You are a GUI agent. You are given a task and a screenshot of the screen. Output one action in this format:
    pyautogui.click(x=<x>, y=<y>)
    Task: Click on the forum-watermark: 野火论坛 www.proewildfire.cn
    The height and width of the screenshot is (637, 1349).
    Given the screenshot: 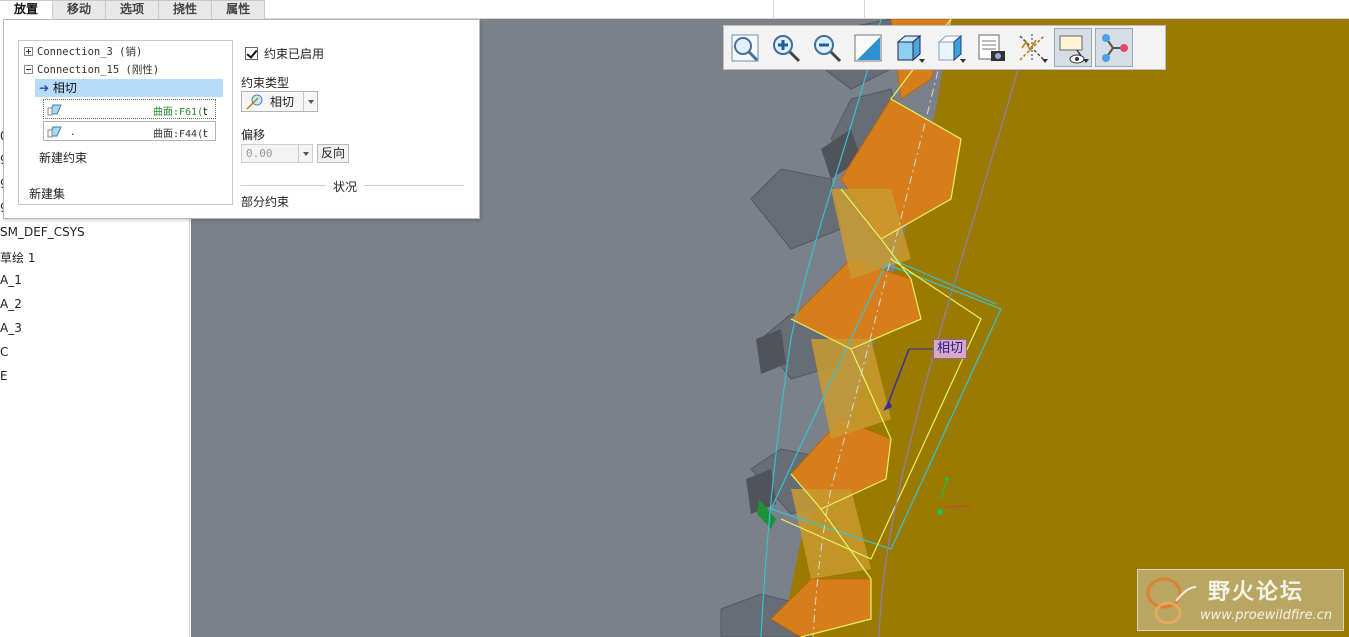 What is the action you would take?
    pyautogui.click(x=1240, y=600)
    